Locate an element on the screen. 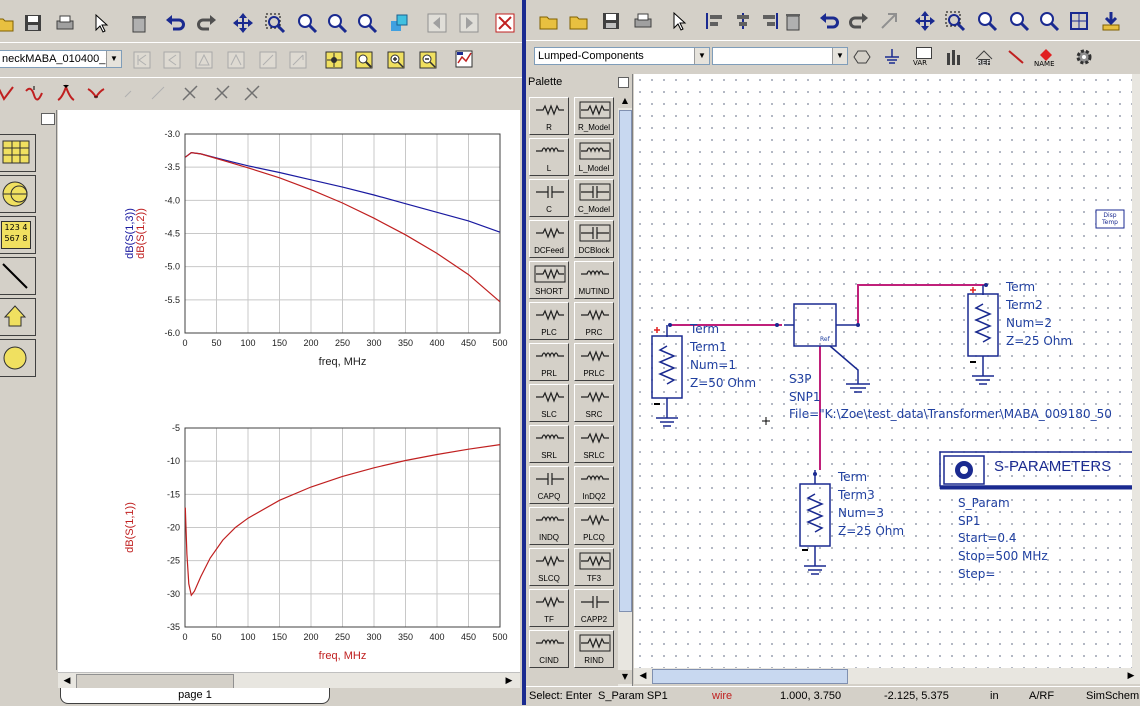  palette-item-capp2: CAPP2 is located at coordinates (594, 608).